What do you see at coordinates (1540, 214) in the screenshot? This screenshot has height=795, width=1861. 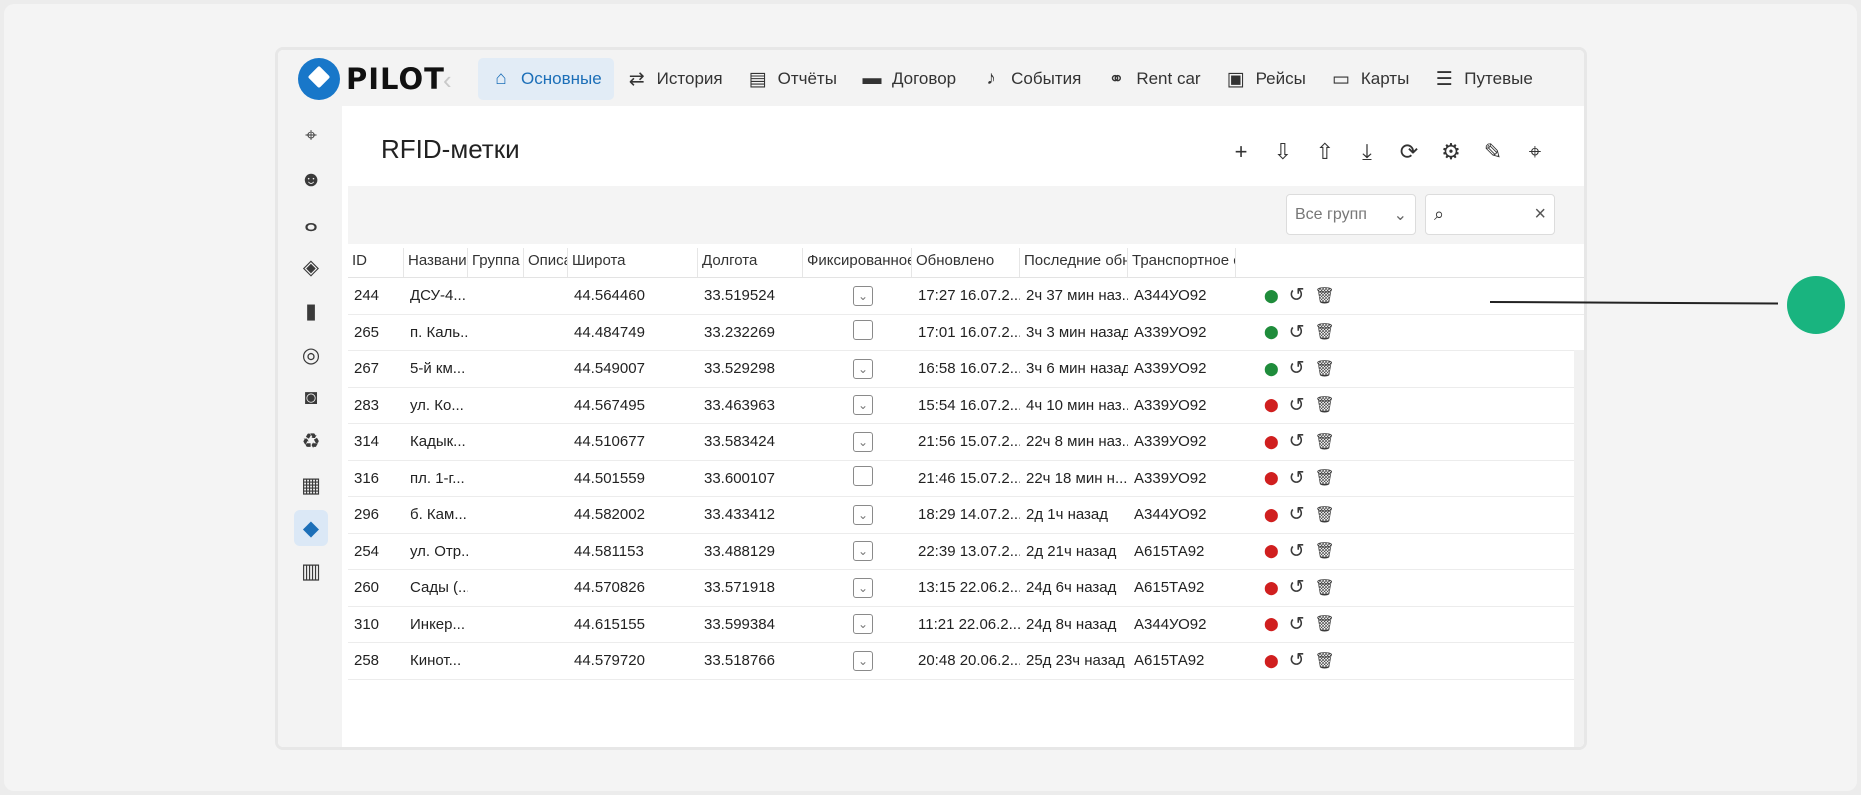 I see `clear-search-icon: ×` at bounding box center [1540, 214].